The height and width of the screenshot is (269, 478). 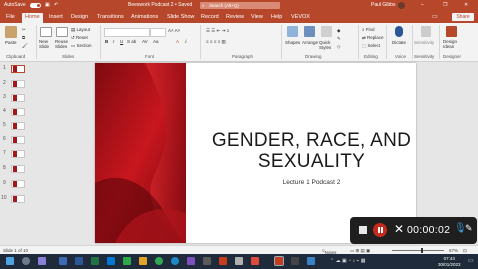 What do you see at coordinates (79, 38) in the screenshot?
I see `reset-button: ↺ Reset` at bounding box center [79, 38].